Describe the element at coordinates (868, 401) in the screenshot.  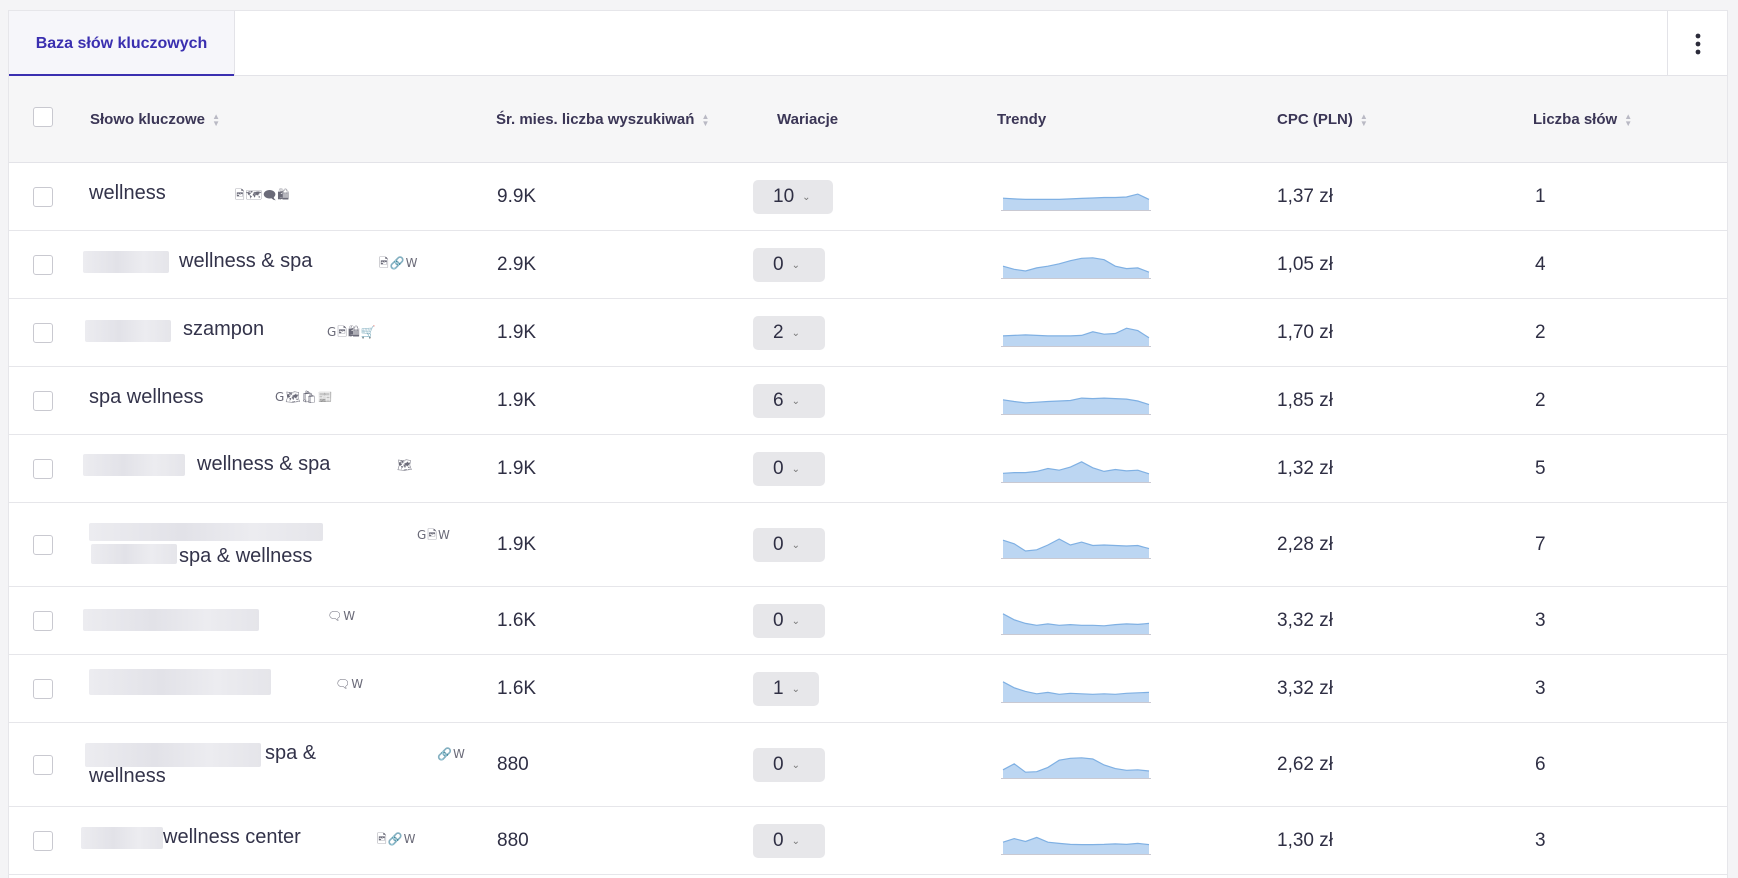
I see `table-row: spa wellness G🗺🛍📰 1.9K 6 ⌄ 1,85 zł 2` at that location.